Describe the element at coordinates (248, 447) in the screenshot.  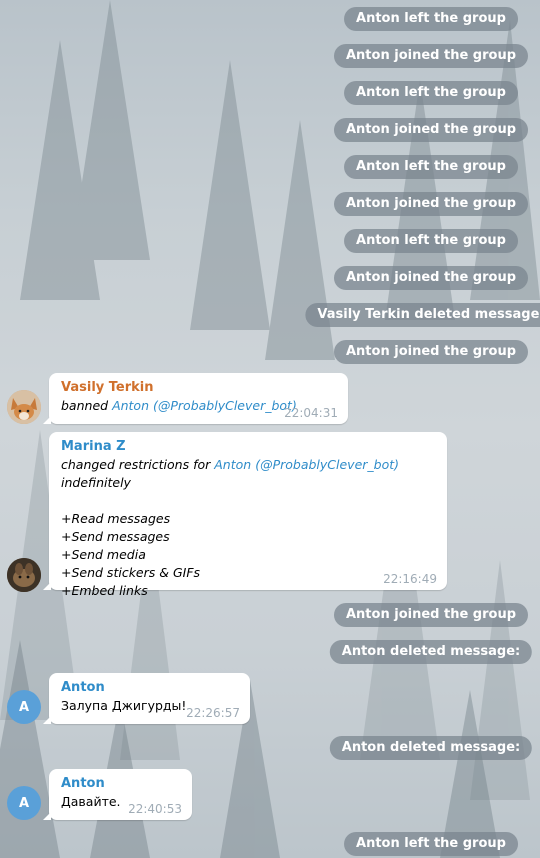
I see `sender-name: Marina Z` at that location.